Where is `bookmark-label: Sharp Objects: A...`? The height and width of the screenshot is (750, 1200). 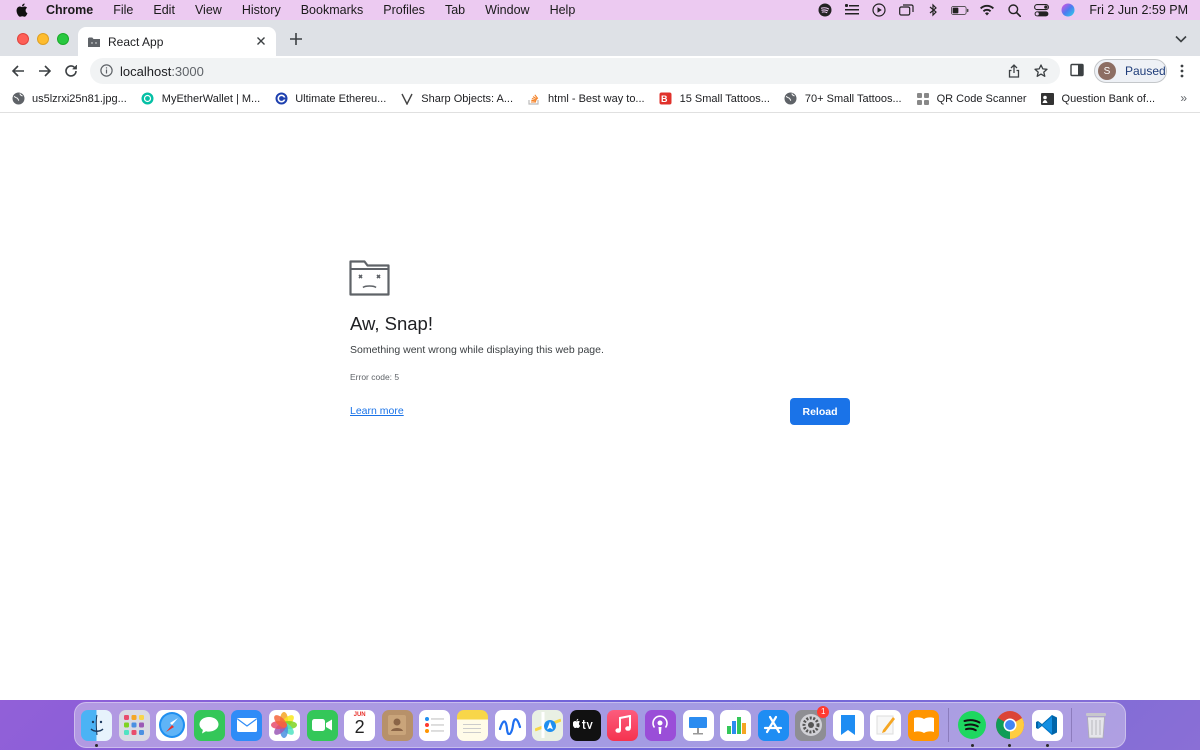 bookmark-label: Sharp Objects: A... is located at coordinates (467, 98).